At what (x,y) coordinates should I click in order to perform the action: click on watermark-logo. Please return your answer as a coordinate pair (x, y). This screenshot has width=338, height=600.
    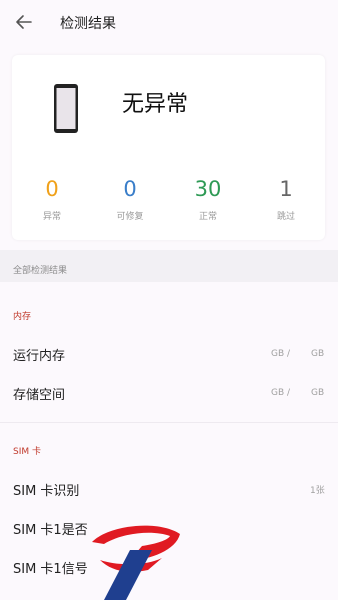
    Looking at the image, I should click on (136, 562).